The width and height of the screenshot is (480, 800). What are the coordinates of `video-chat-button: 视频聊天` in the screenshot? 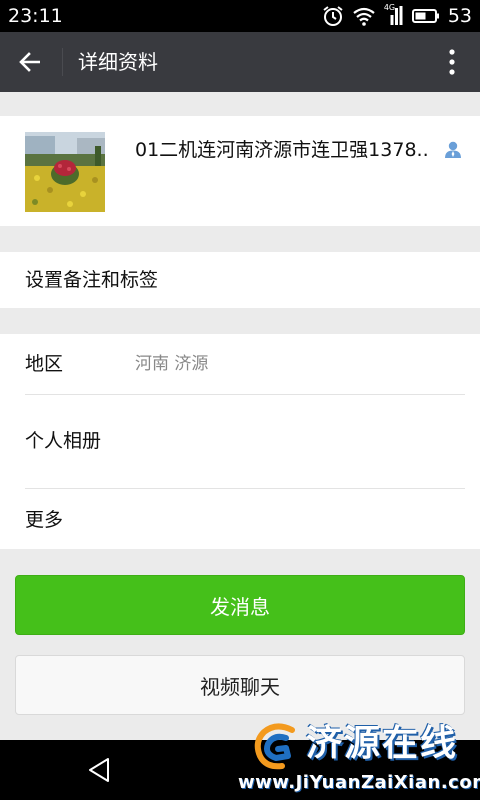 It's located at (240, 685).